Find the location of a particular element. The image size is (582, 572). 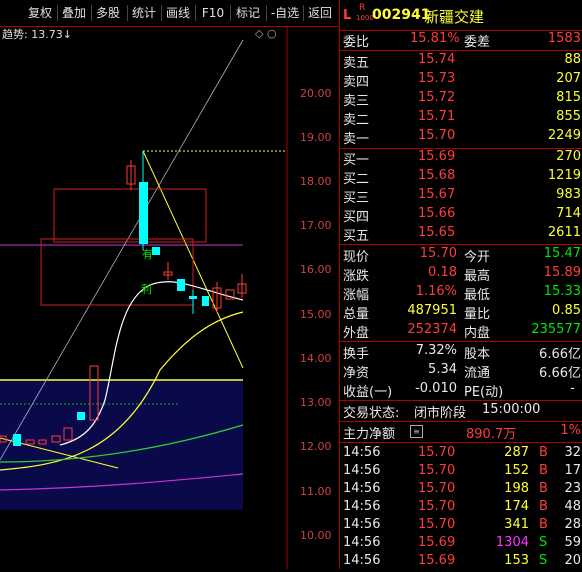

ask-row: 卖四 15.73 207 is located at coordinates (461, 80).